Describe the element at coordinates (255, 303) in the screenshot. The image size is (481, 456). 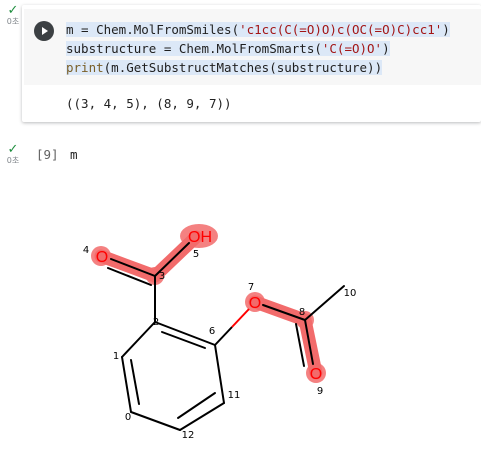
I see `atom-o-7: O` at that location.